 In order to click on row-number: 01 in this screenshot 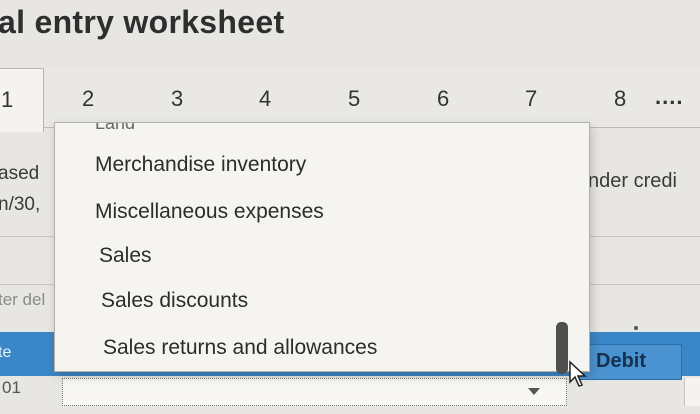, I will do `click(11, 387)`.